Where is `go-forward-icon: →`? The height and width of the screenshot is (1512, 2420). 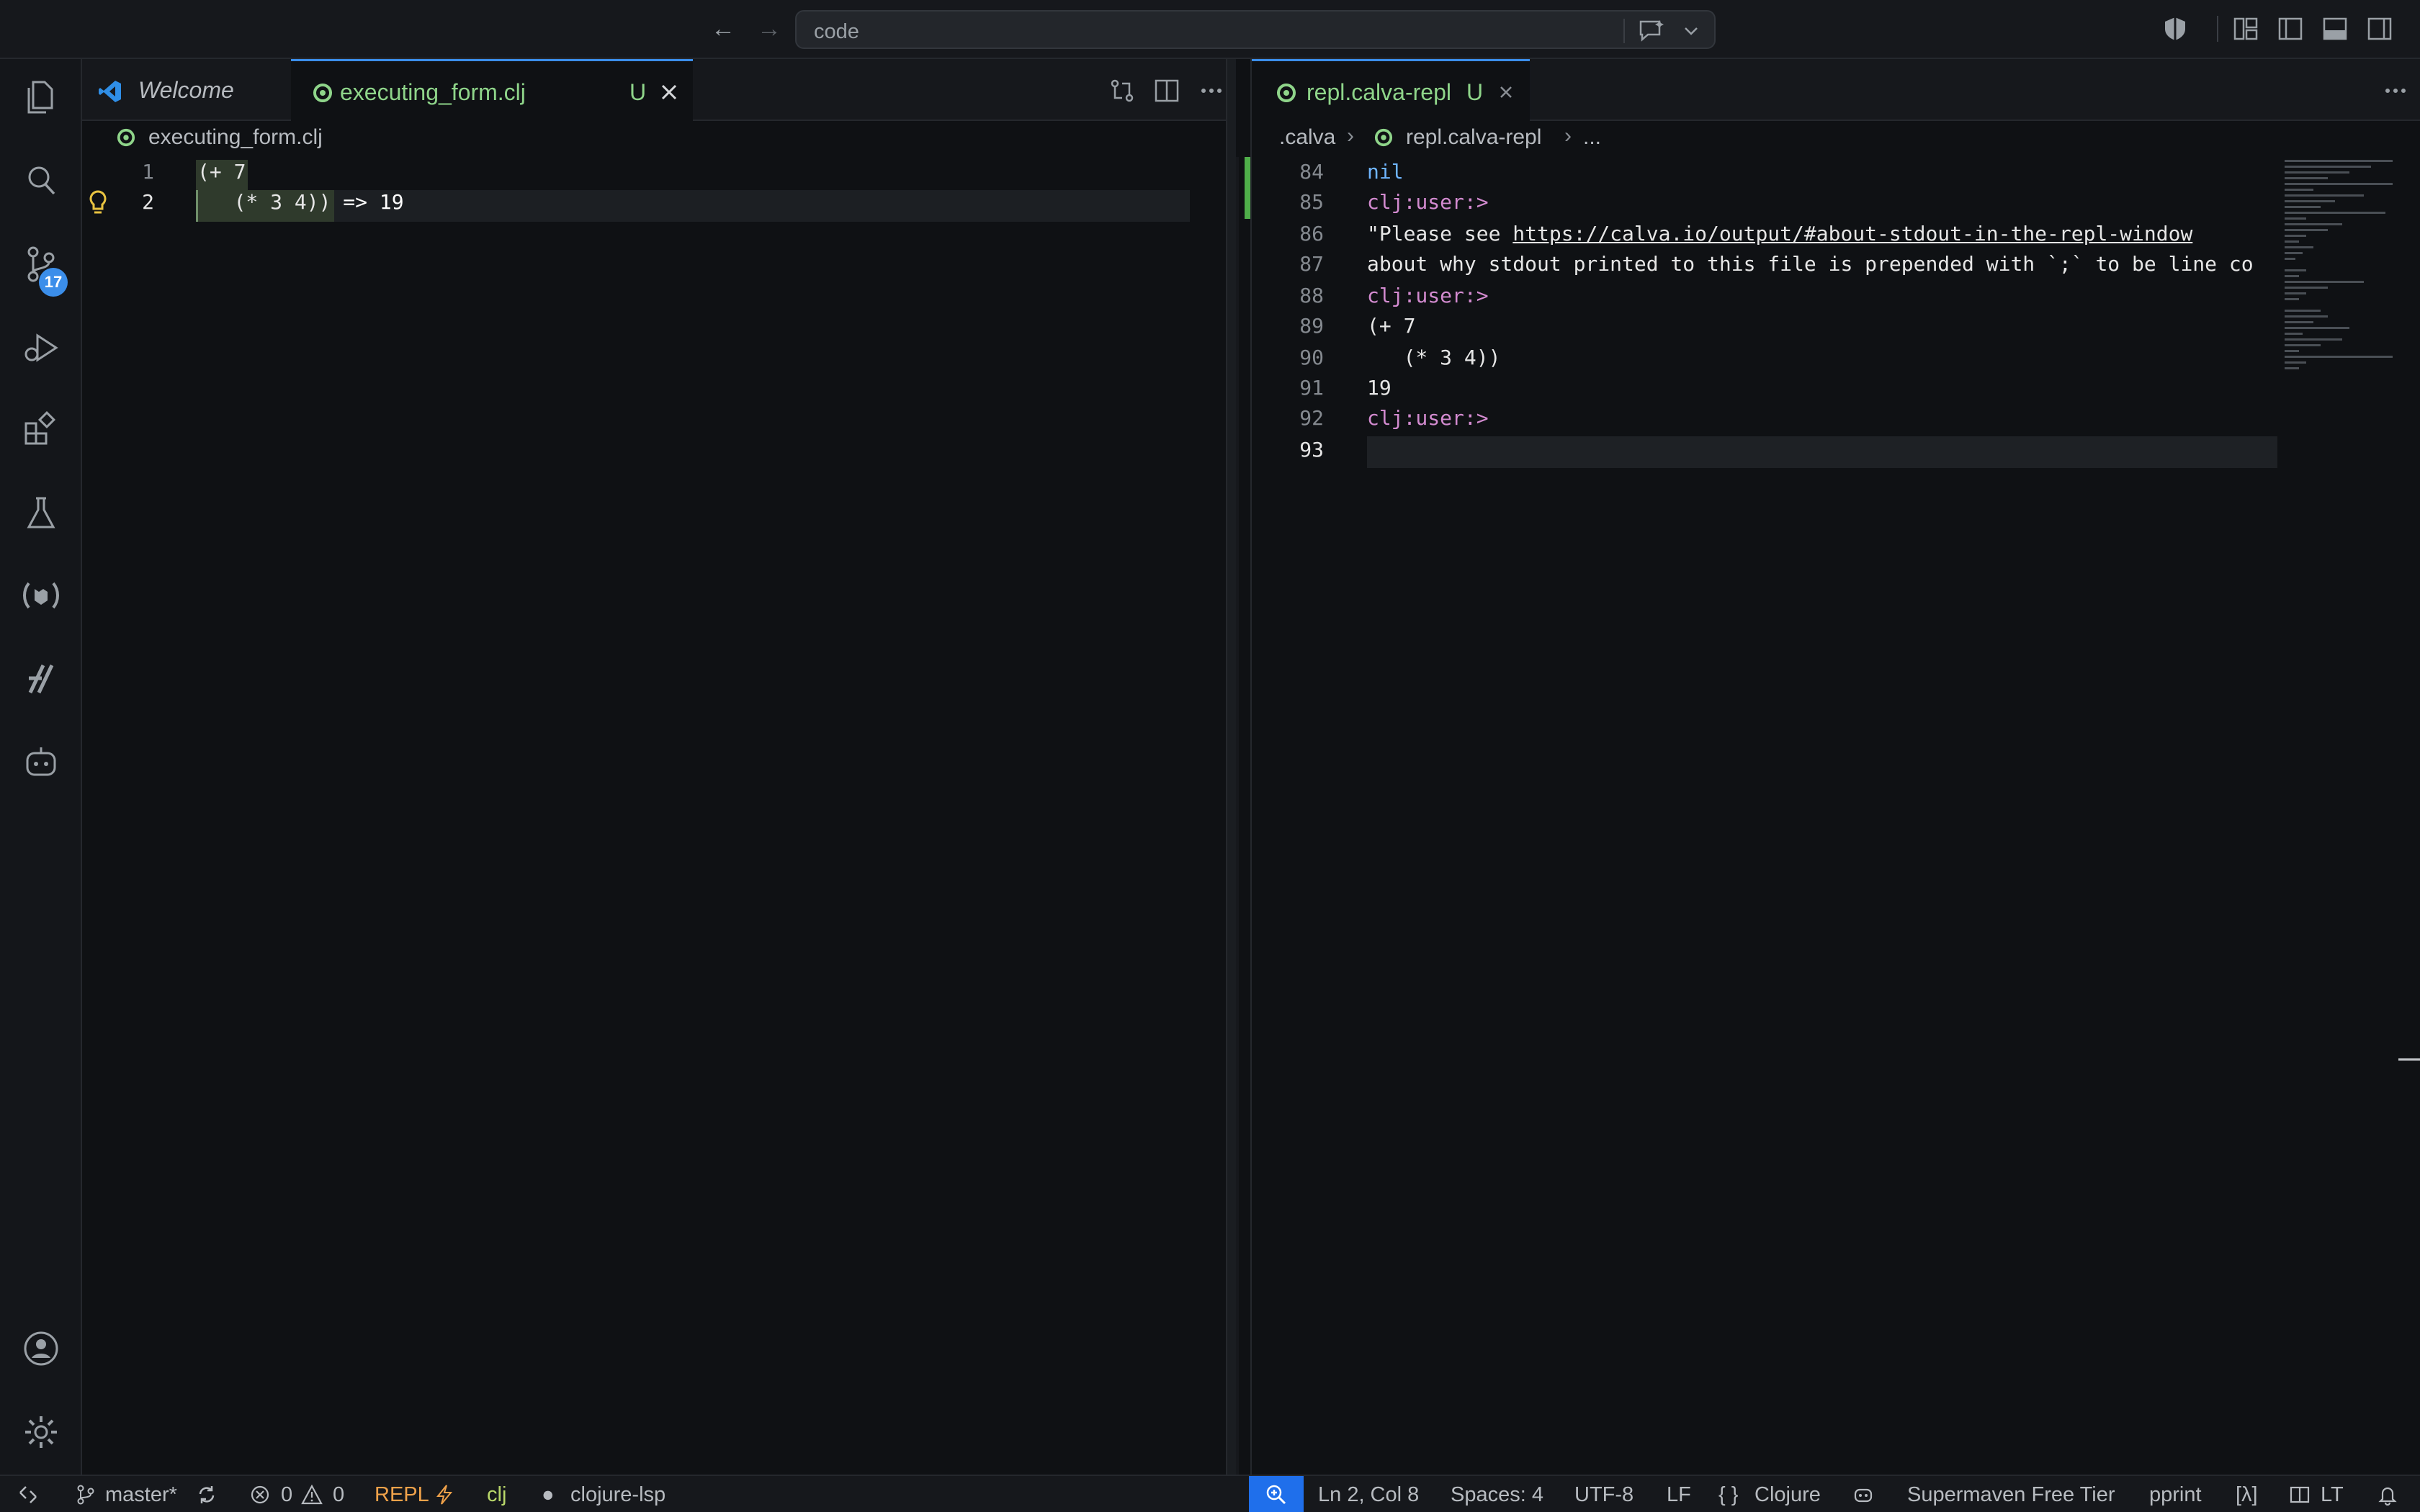 go-forward-icon: → is located at coordinates (769, 29).